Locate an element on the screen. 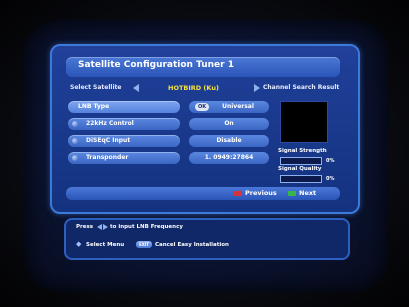  signal-strength-meter is located at coordinates (301, 161).